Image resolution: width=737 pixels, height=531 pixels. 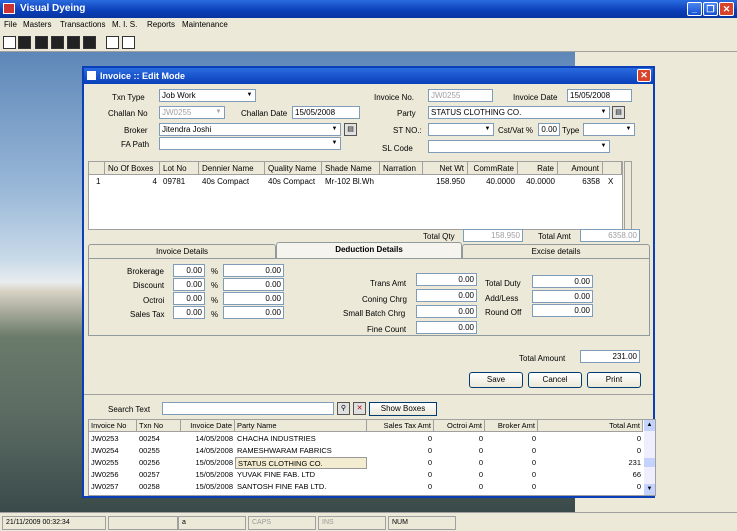 What do you see at coordinates (580, 168) in the screenshot?
I see `grid-header: Amount` at bounding box center [580, 168].